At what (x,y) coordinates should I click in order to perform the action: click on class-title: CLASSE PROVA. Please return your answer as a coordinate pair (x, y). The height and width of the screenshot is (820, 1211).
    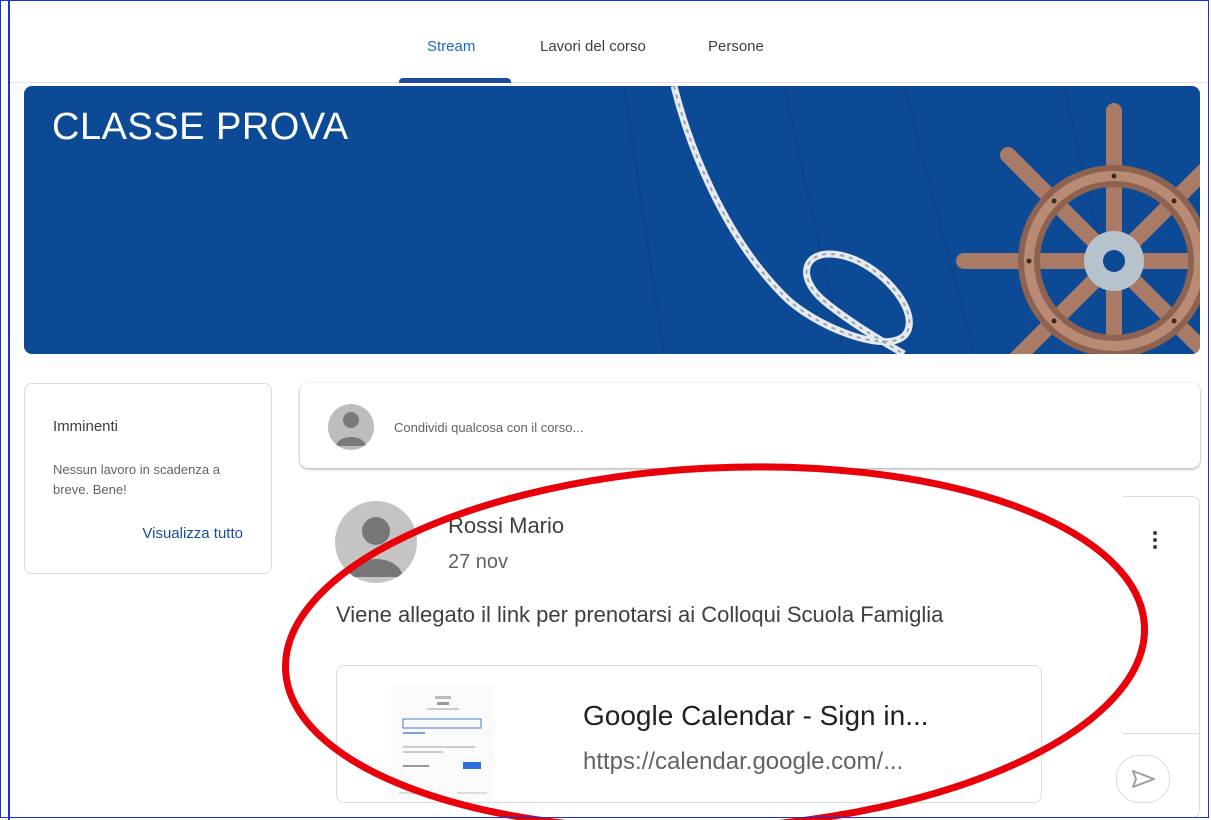
    Looking at the image, I should click on (200, 127).